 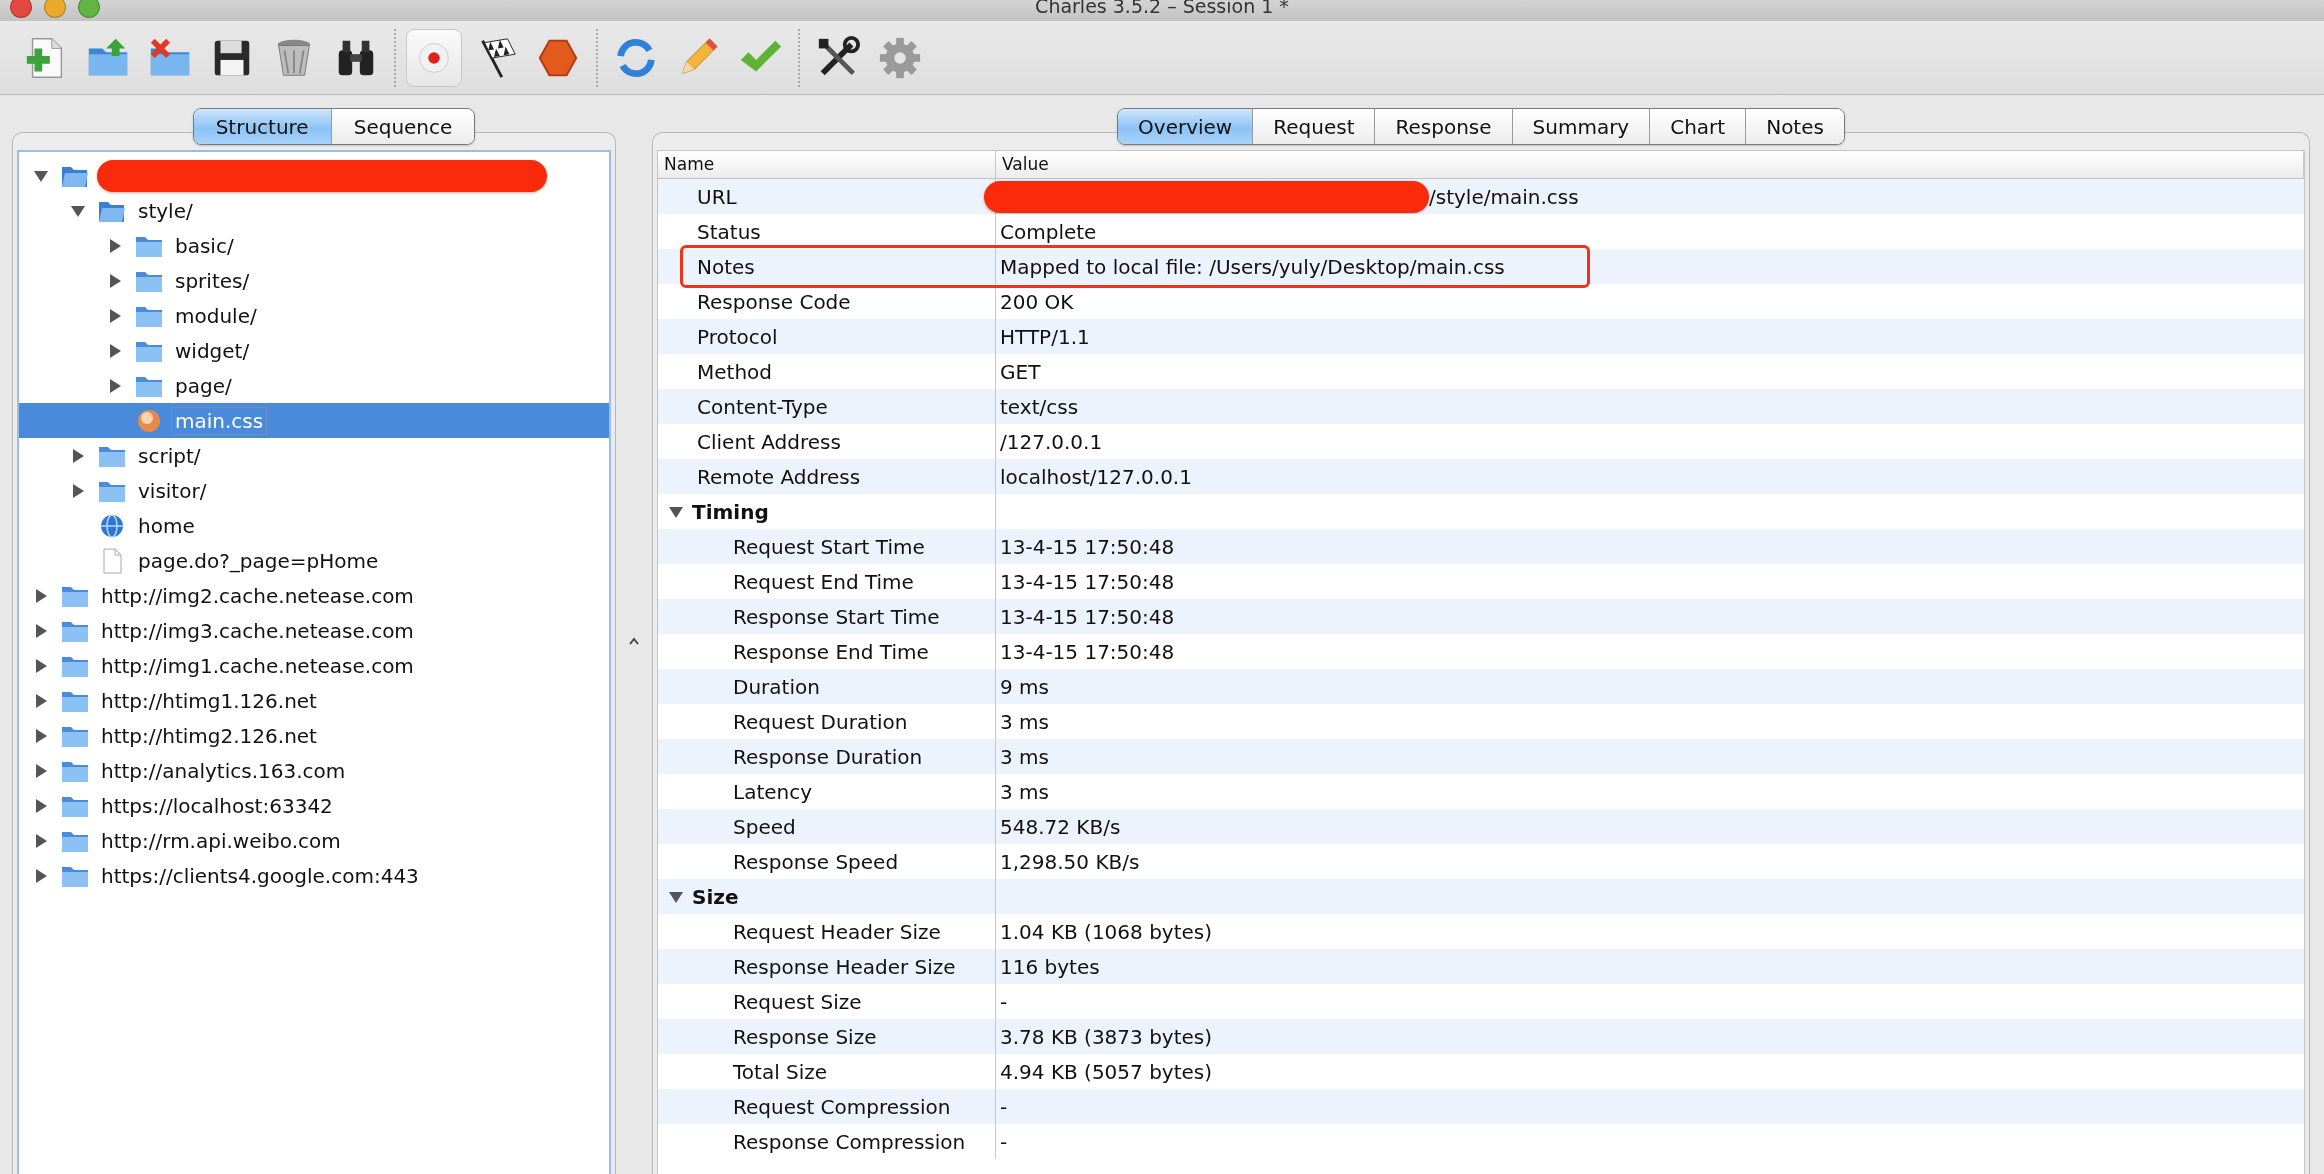 I want to click on tree-row: script/, so click(x=314, y=455).